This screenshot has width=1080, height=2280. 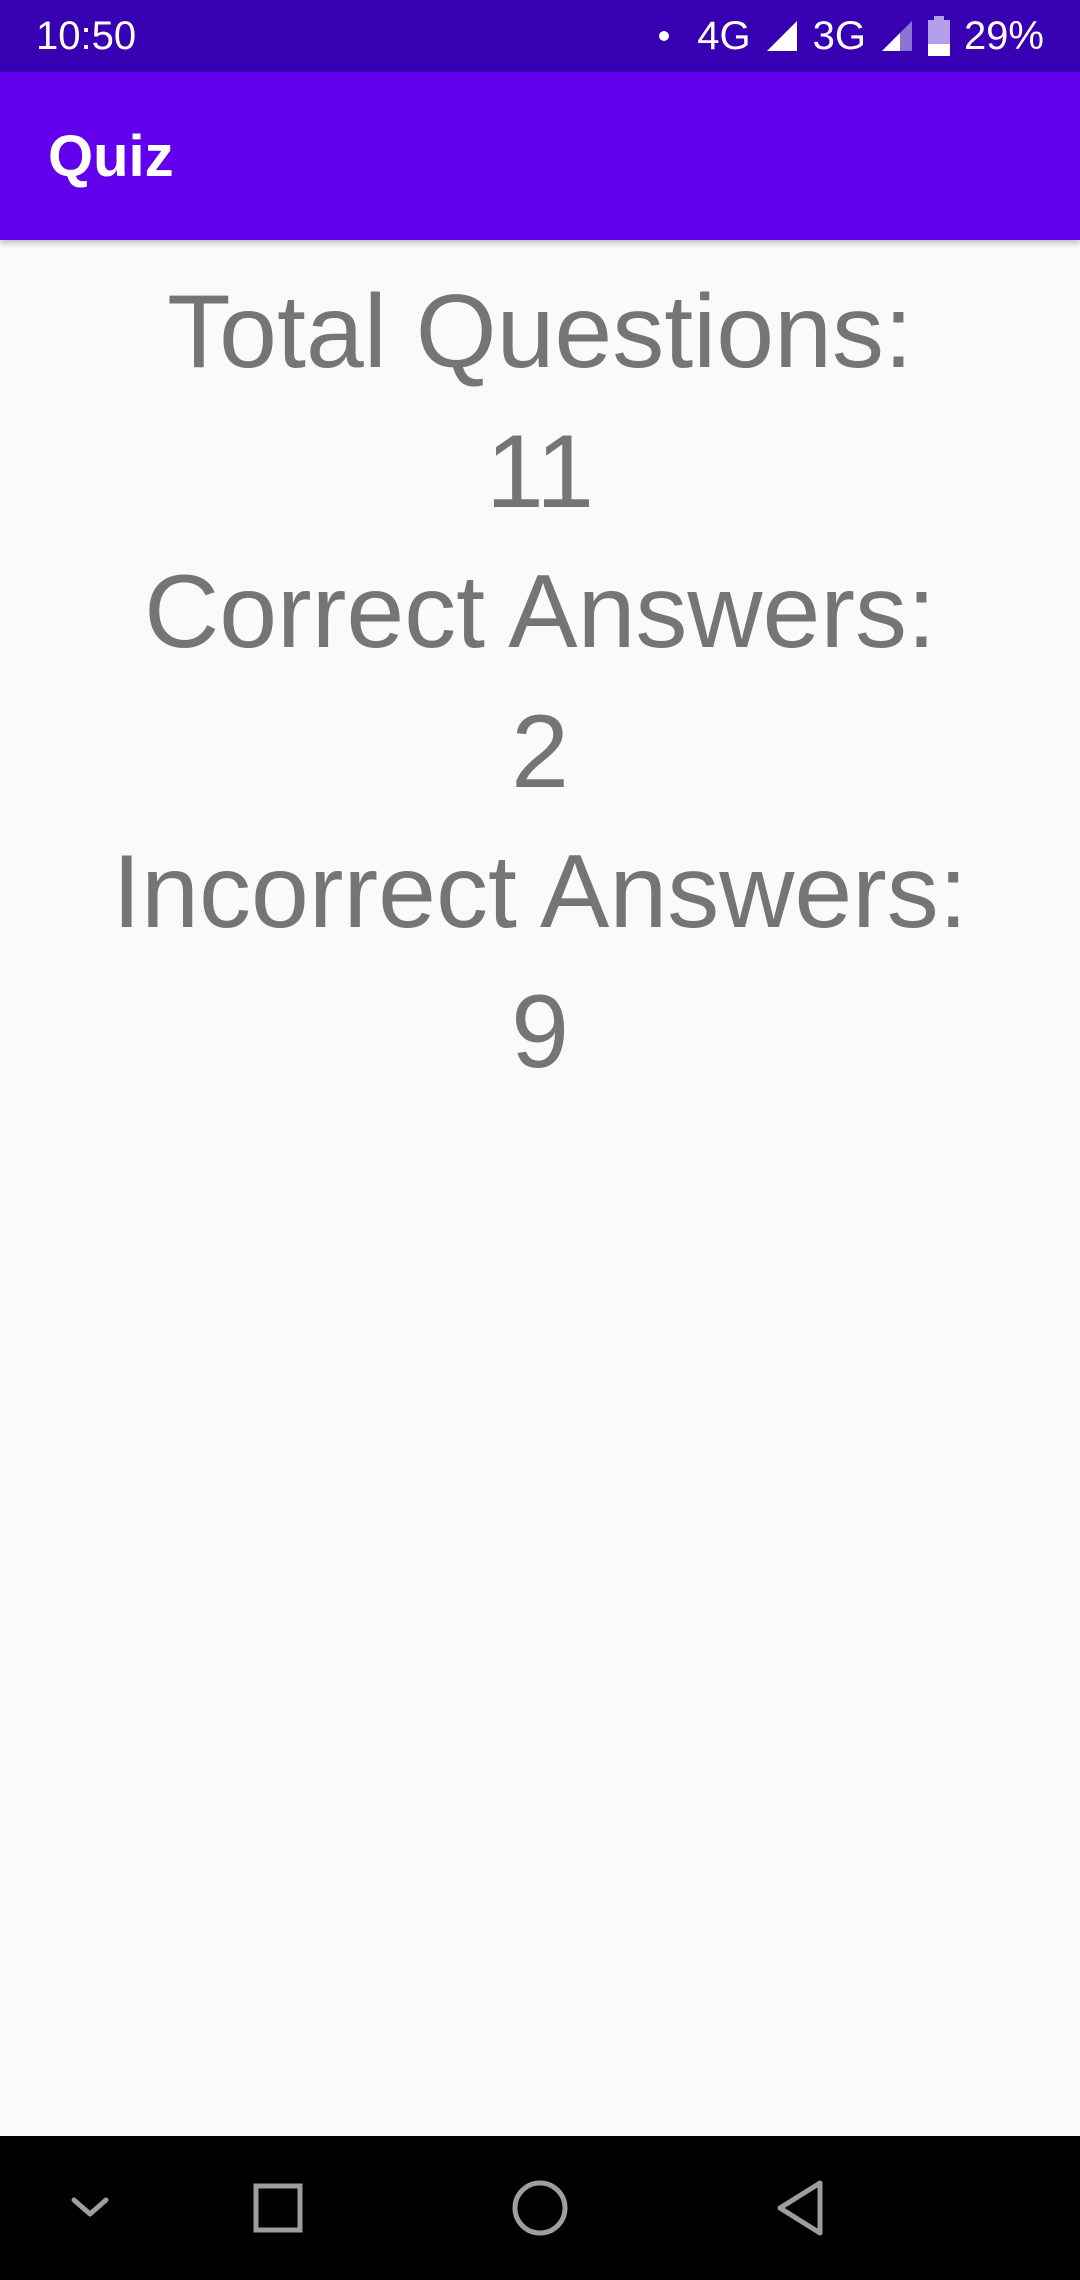 What do you see at coordinates (86, 35) in the screenshot?
I see `clock: 10:50` at bounding box center [86, 35].